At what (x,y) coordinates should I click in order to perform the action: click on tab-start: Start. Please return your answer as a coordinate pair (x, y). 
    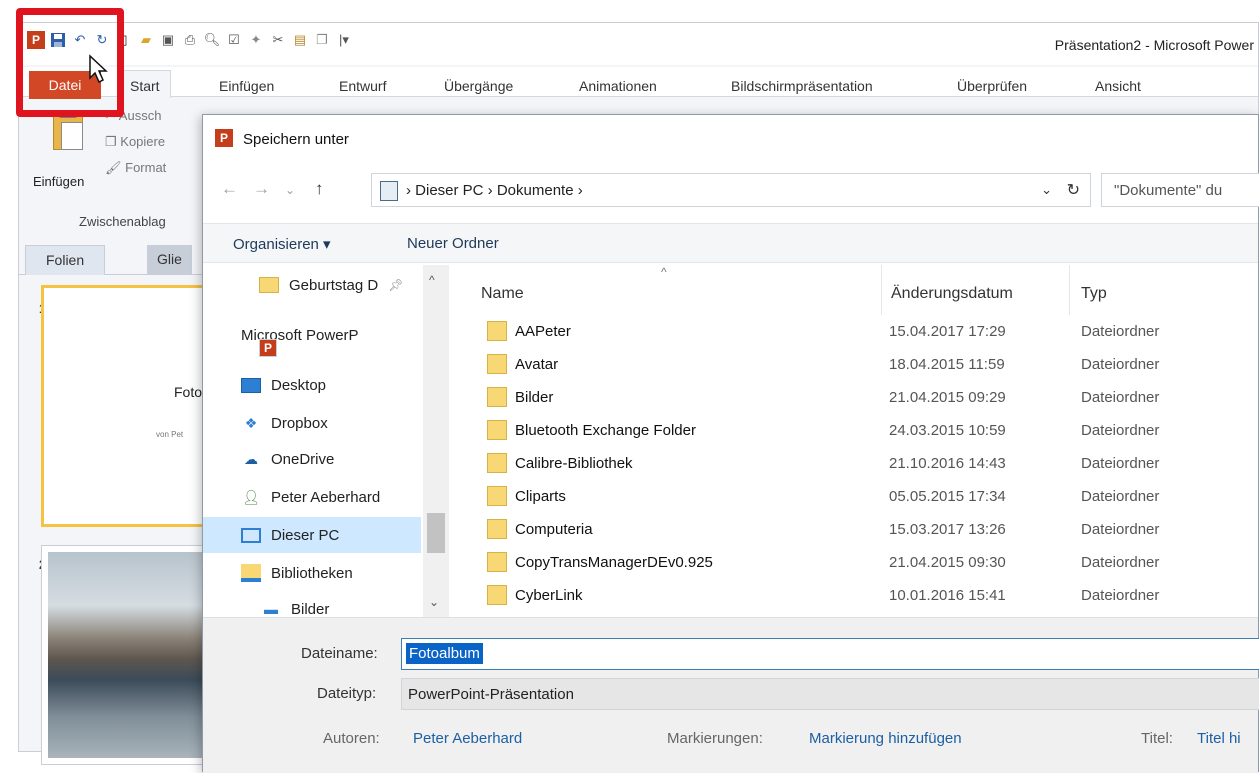
    Looking at the image, I should click on (145, 84).